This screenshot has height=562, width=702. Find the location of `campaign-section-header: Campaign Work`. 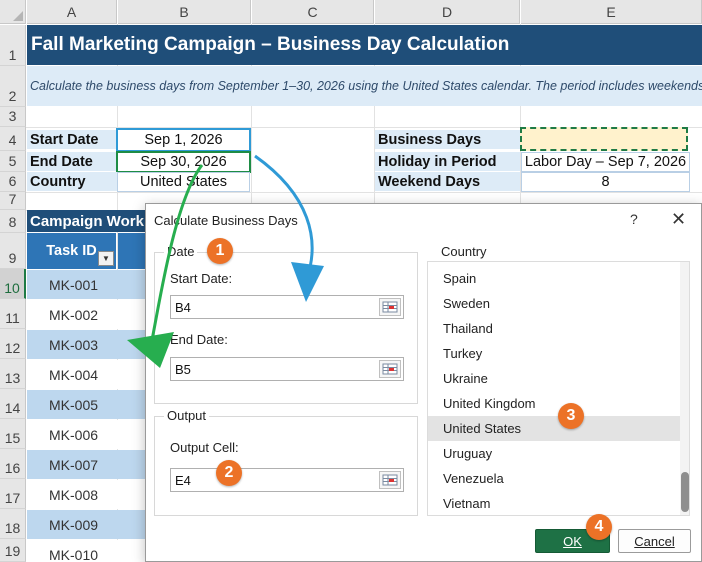

campaign-section-header: Campaign Work is located at coordinates (87, 221).